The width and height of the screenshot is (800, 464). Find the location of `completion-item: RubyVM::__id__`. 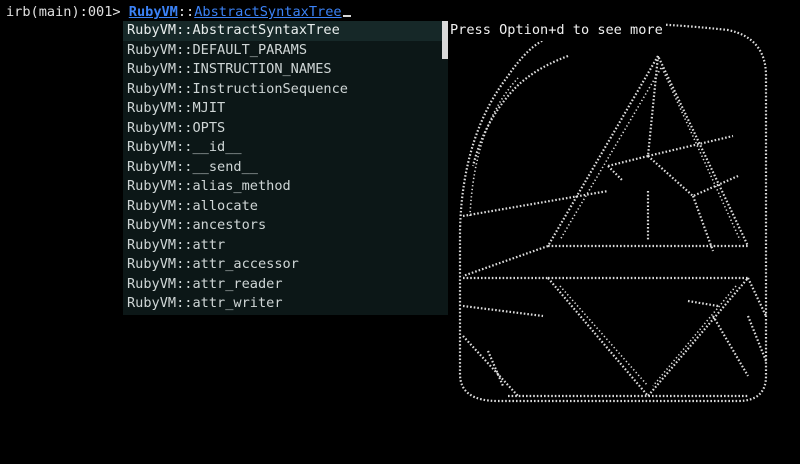

completion-item: RubyVM::__id__ is located at coordinates (285, 148).